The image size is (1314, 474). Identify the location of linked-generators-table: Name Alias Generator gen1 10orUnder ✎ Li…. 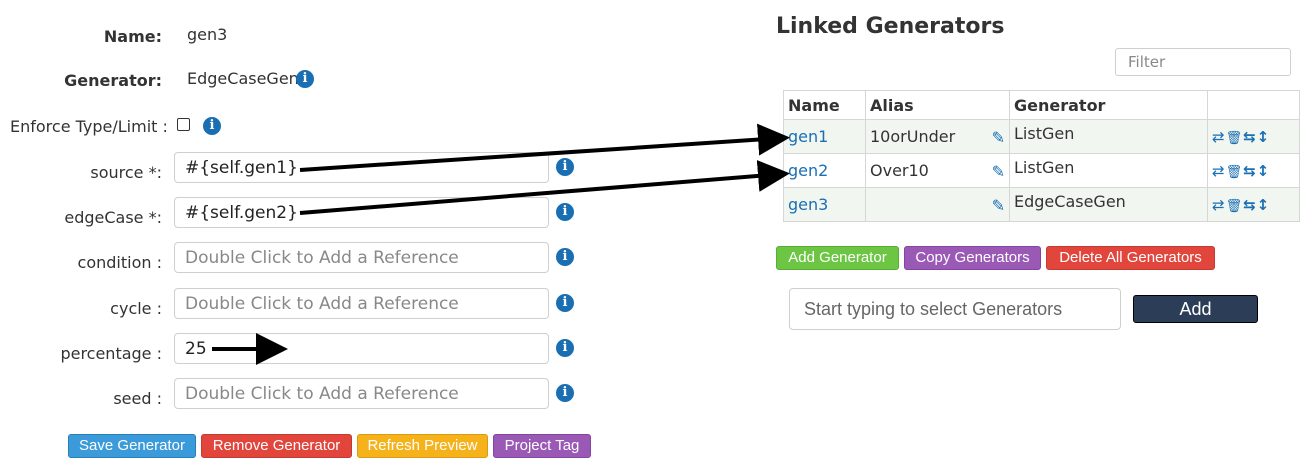
(1041, 156).